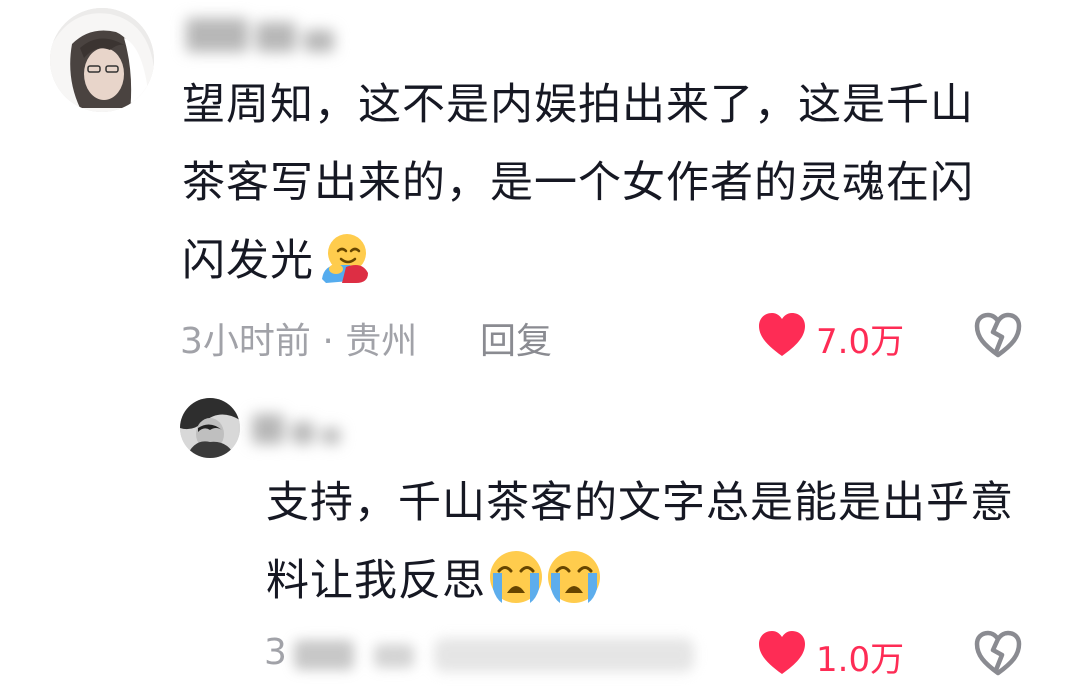  I want to click on blurred-watermark, so click(494, 657).